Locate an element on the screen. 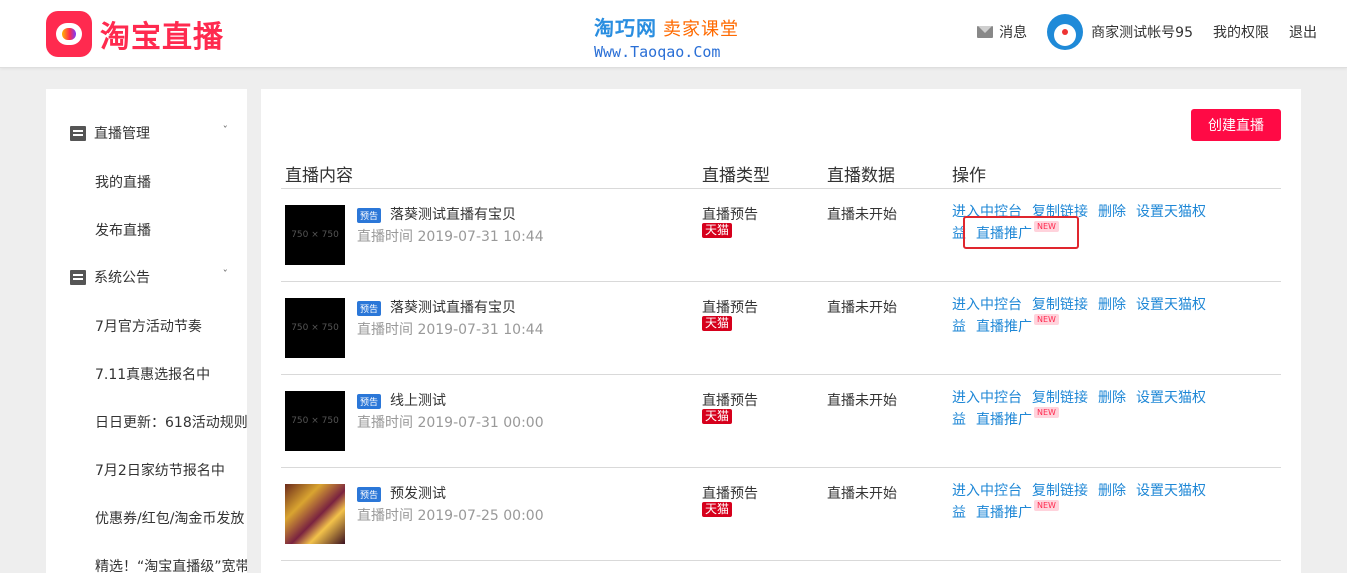 Image resolution: width=1347 pixels, height=573 pixels. logout-link: 退出 is located at coordinates (1303, 32).